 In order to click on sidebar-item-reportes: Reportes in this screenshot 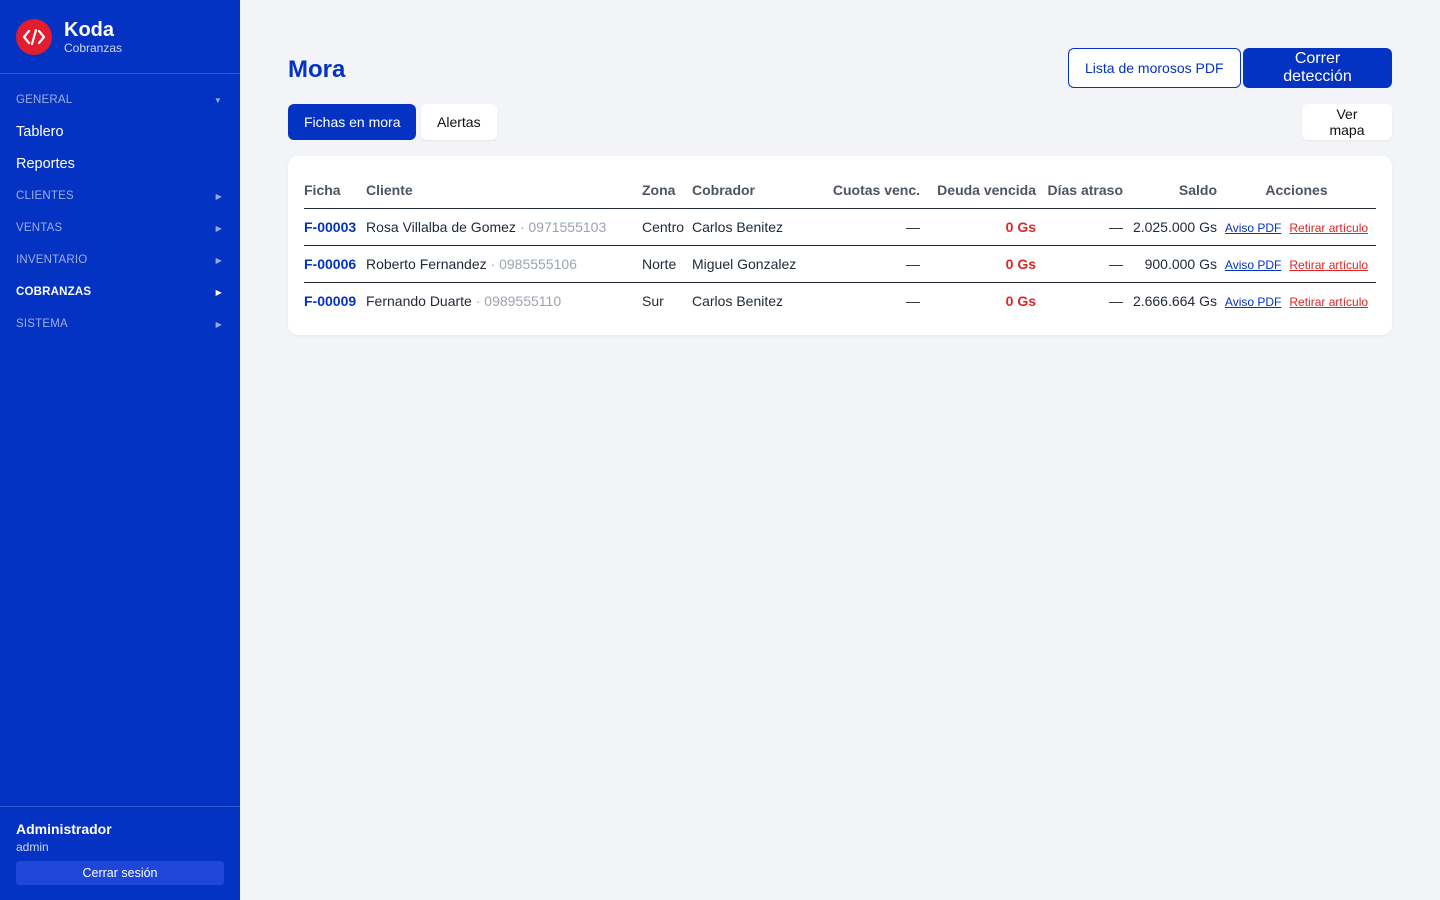, I will do `click(120, 164)`.